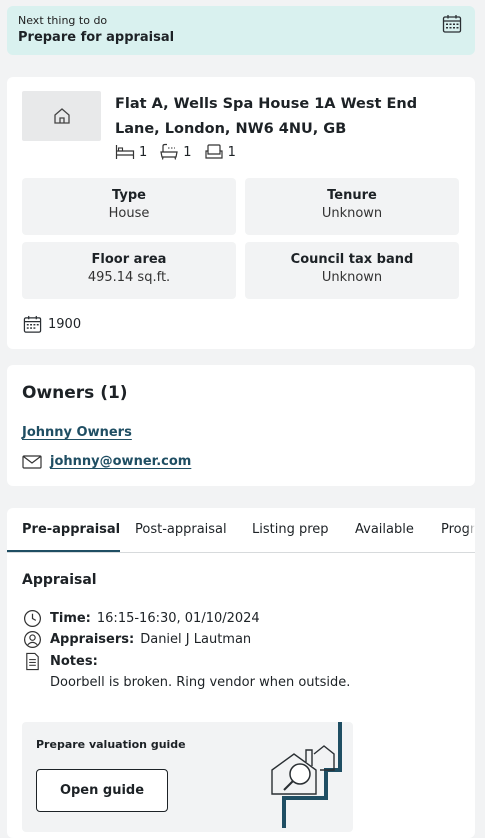 This screenshot has width=485, height=838. Describe the element at coordinates (306, 775) in the screenshot. I see `house-search-illustration` at that location.